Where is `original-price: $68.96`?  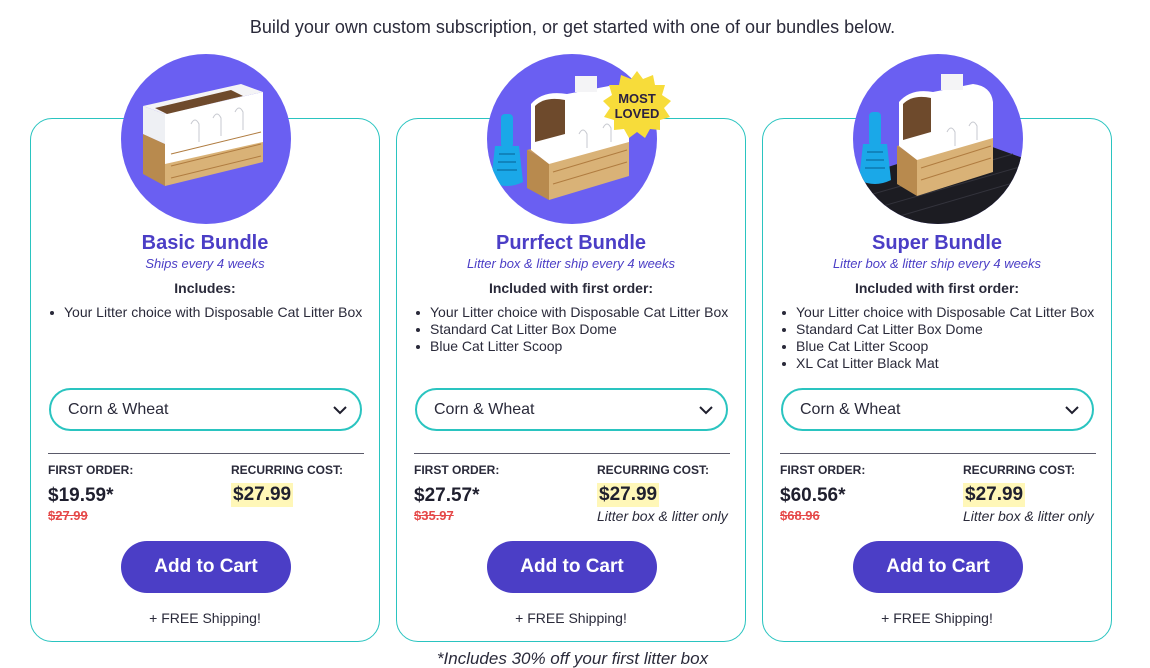
original-price: $68.96 is located at coordinates (800, 515).